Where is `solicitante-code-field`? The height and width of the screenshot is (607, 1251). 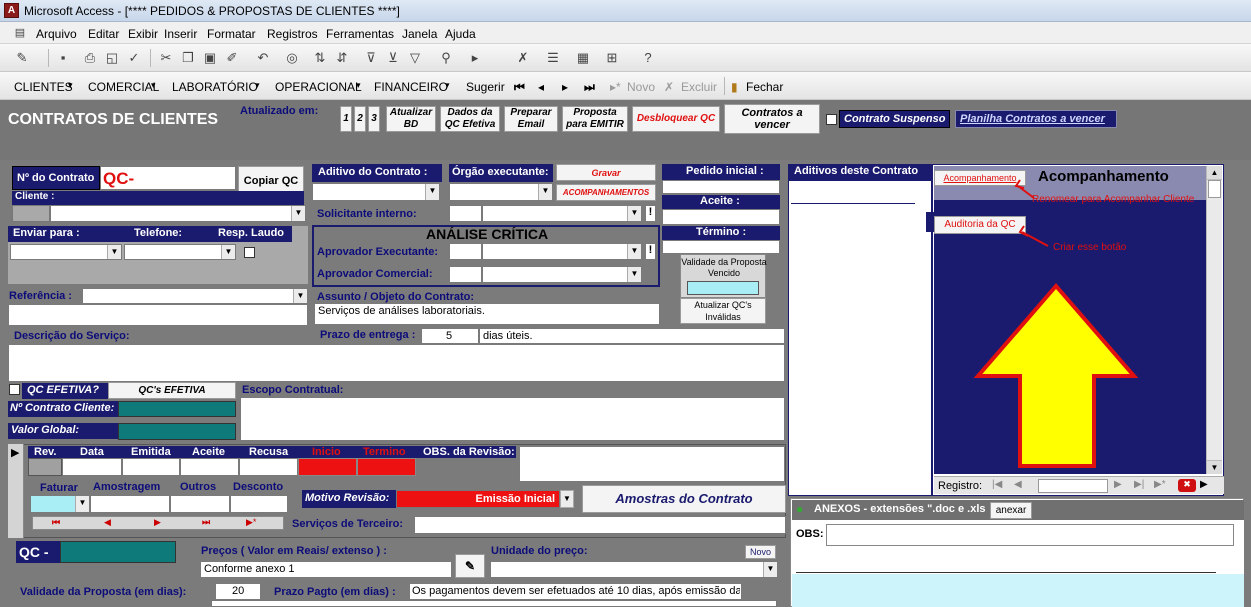 solicitante-code-field is located at coordinates (465, 213).